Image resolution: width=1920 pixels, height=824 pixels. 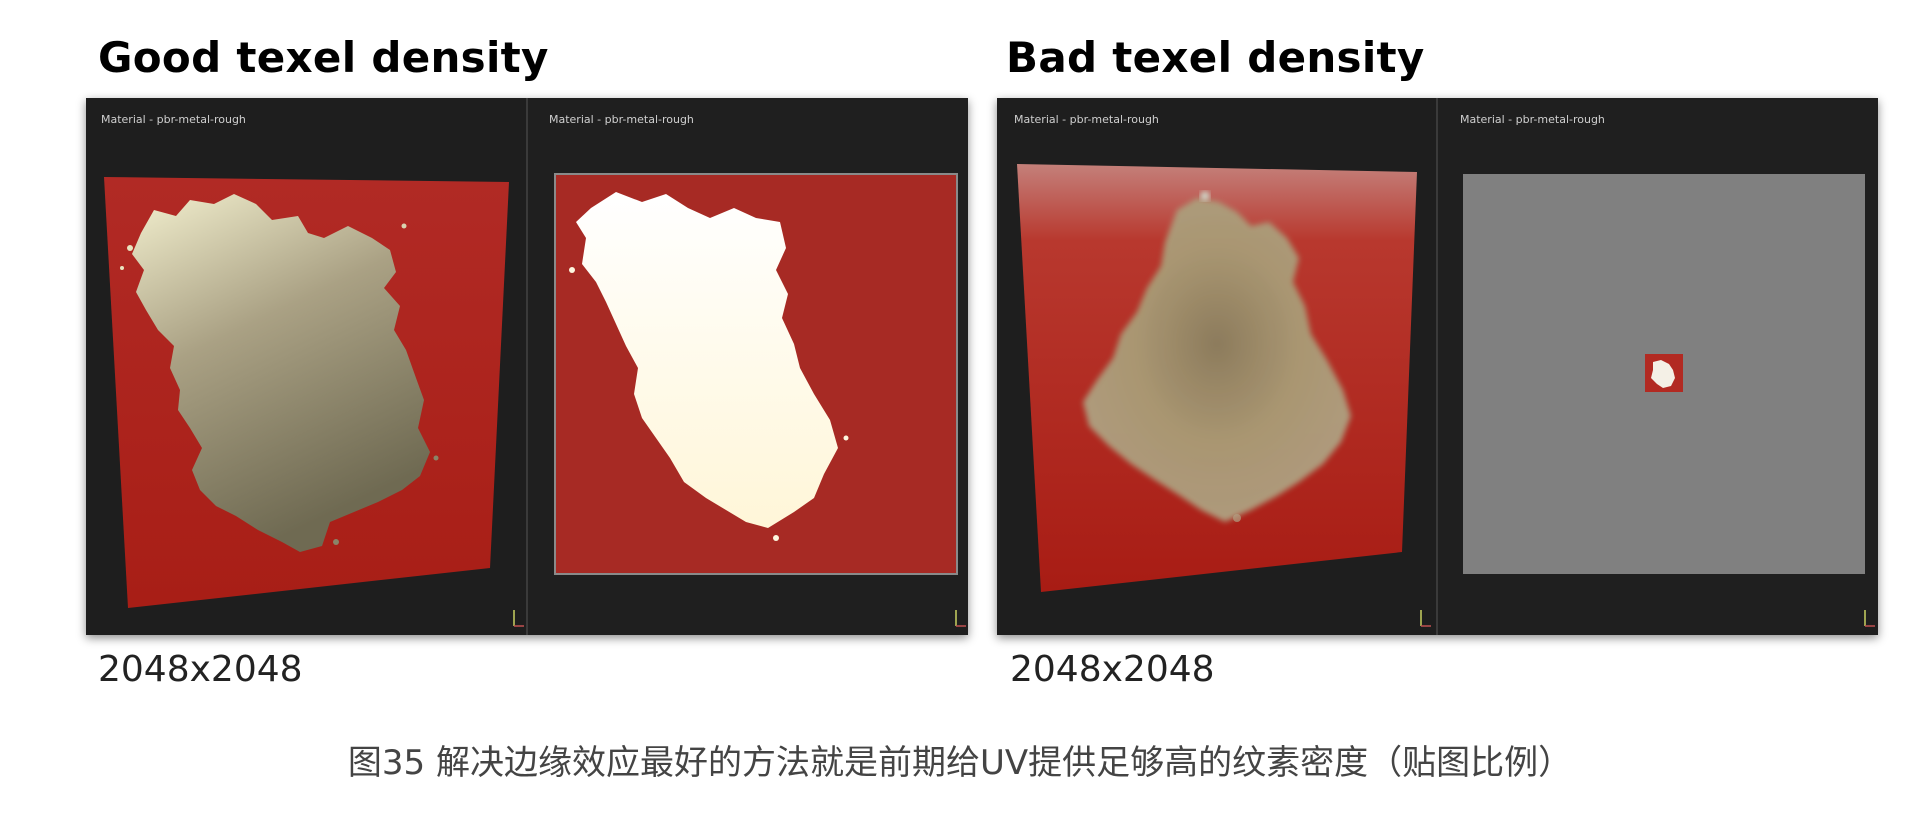 What do you see at coordinates (1215, 57) in the screenshot?
I see `bad-texel-title: Bad texel density` at bounding box center [1215, 57].